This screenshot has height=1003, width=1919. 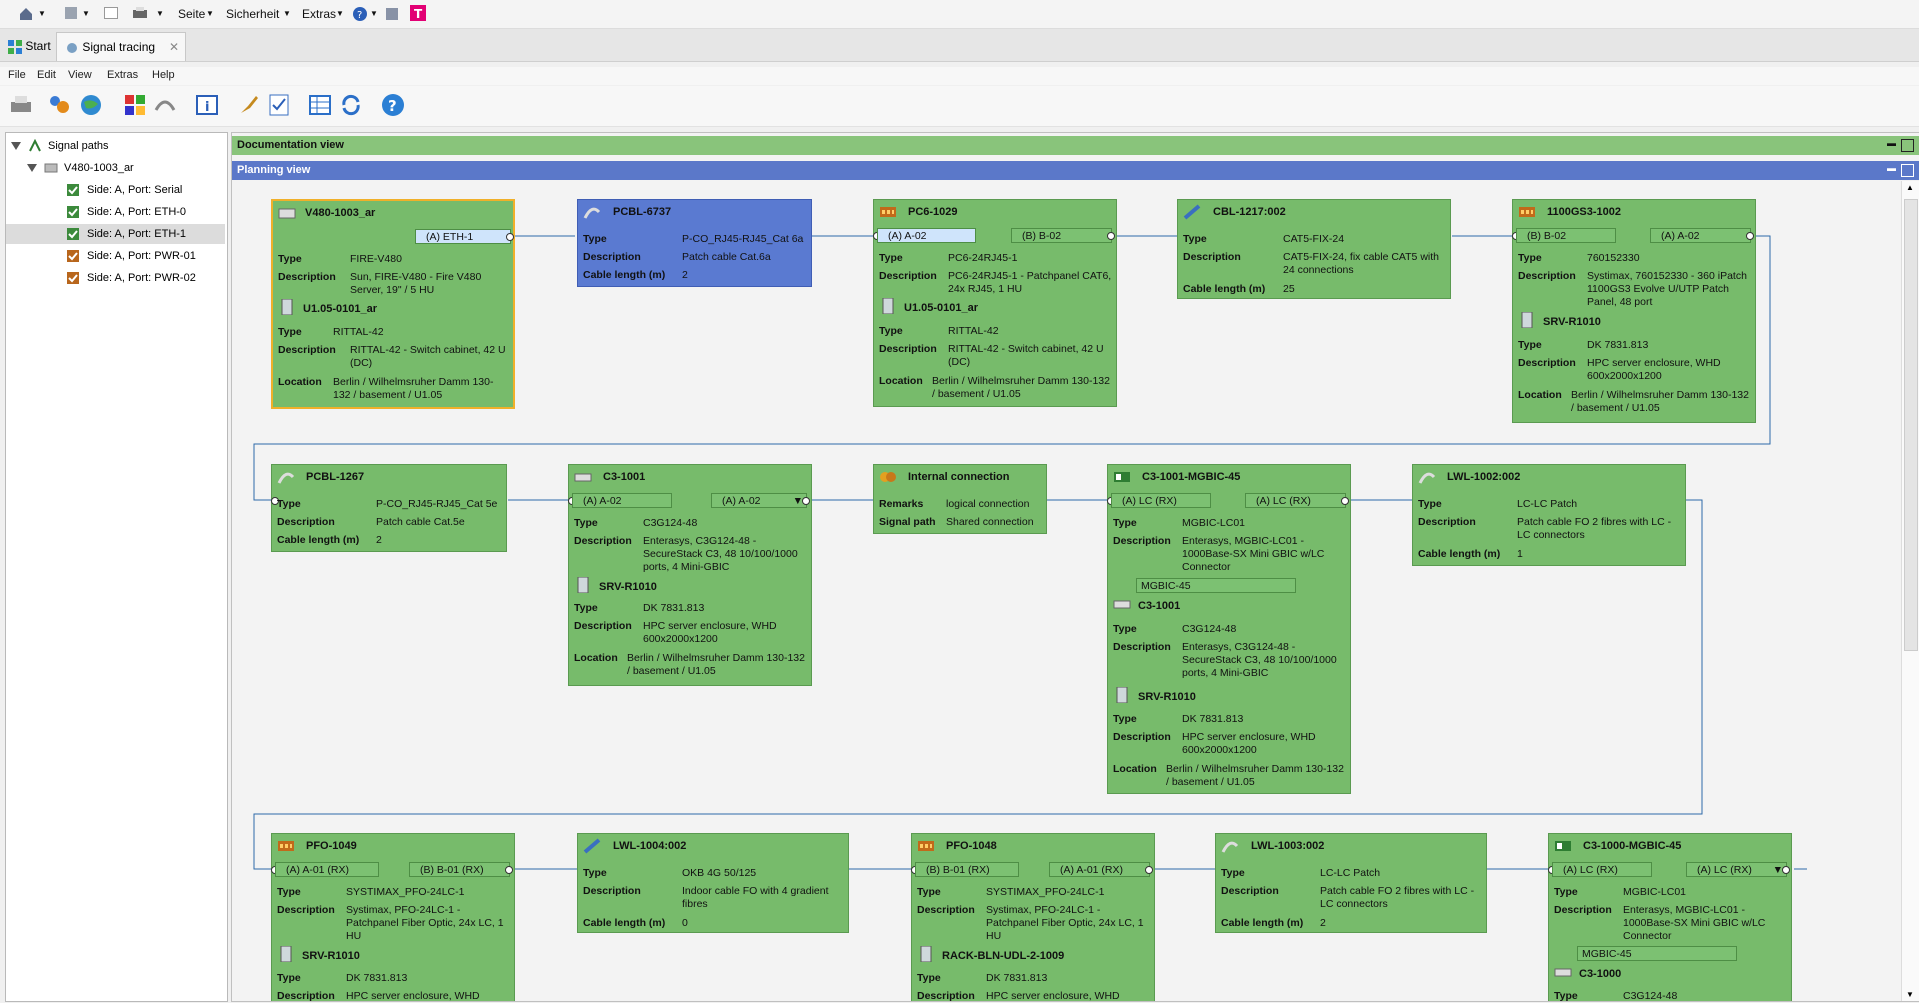 What do you see at coordinates (1295, 500) in the screenshot?
I see `port-lc-rx-b: (A) LC (RX)` at bounding box center [1295, 500].